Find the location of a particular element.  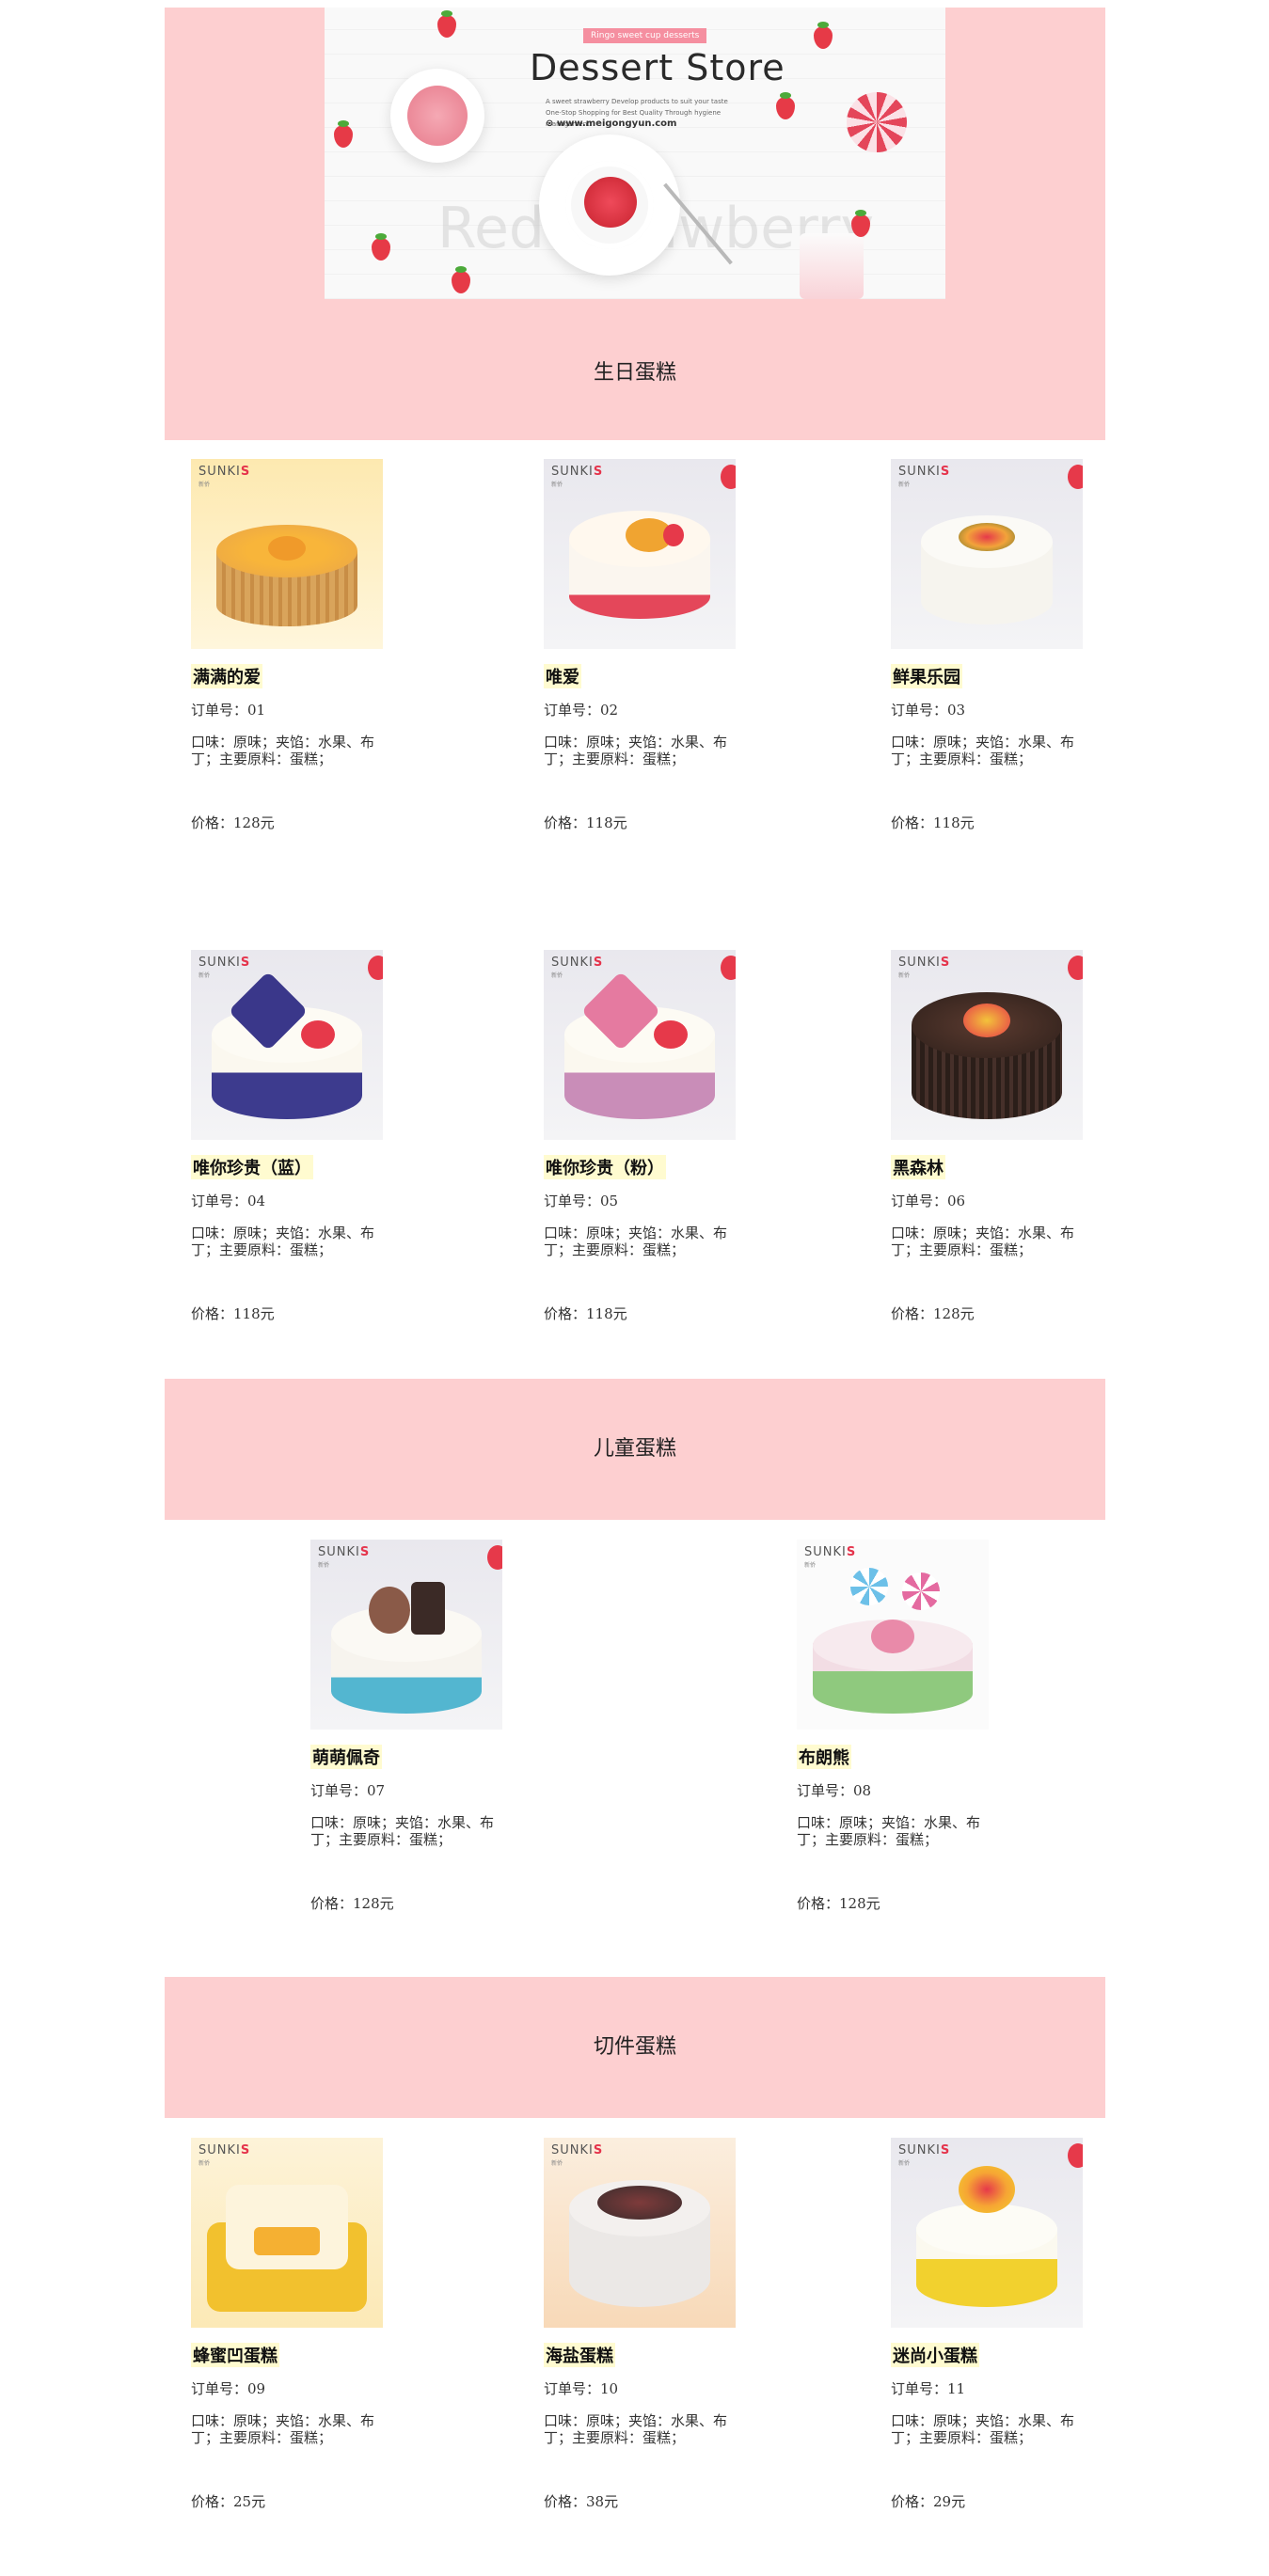

order-number: 订单号：03 is located at coordinates (929, 710).